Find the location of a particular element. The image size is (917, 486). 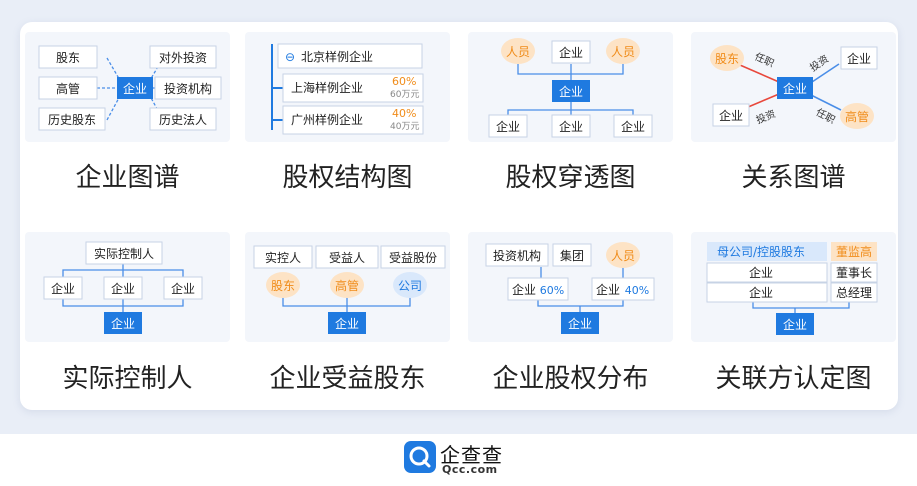

ed-mid-1-percent: 40% is located at coordinates (637, 290).